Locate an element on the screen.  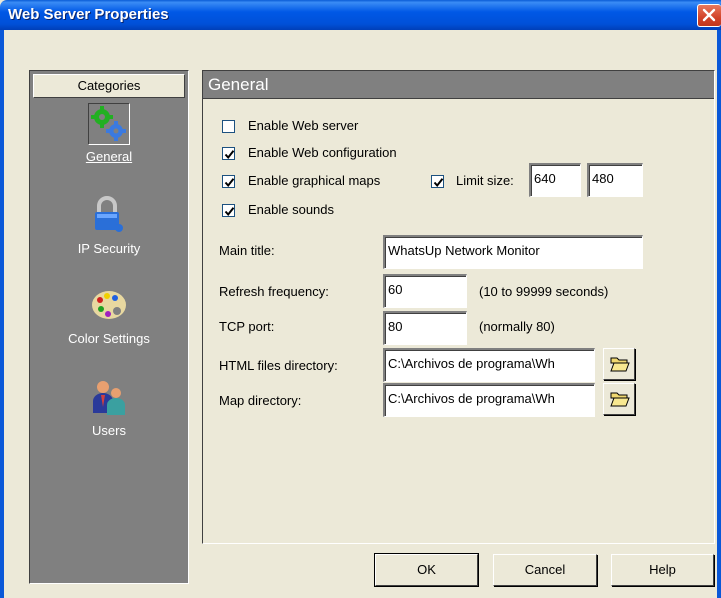
limit-height-input: 480 is located at coordinates (615, 180).